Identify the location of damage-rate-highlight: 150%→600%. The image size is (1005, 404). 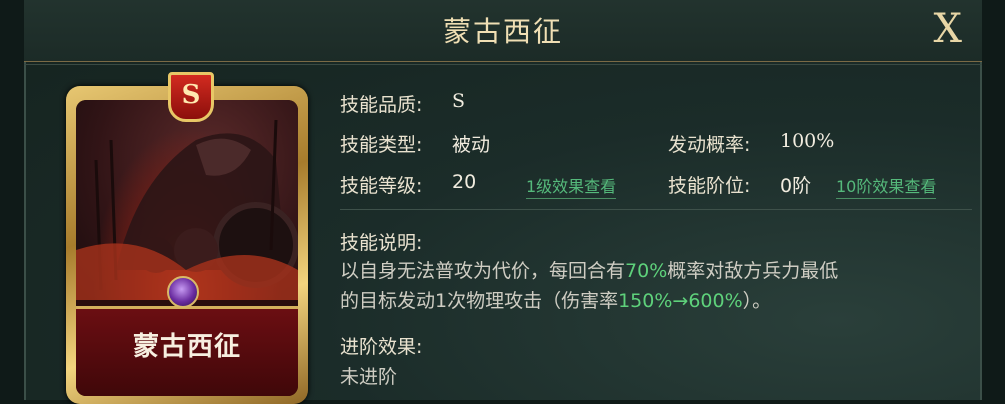
(680, 301).